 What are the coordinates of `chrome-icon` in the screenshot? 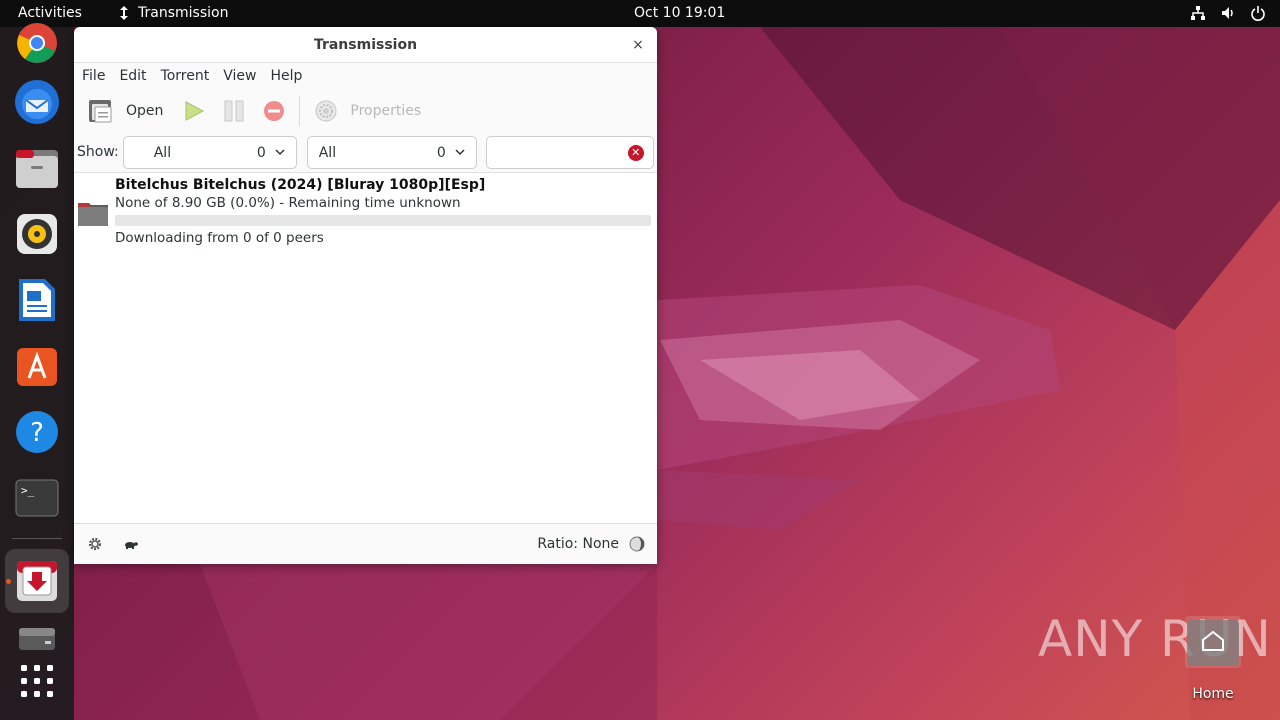 It's located at (37, 43).